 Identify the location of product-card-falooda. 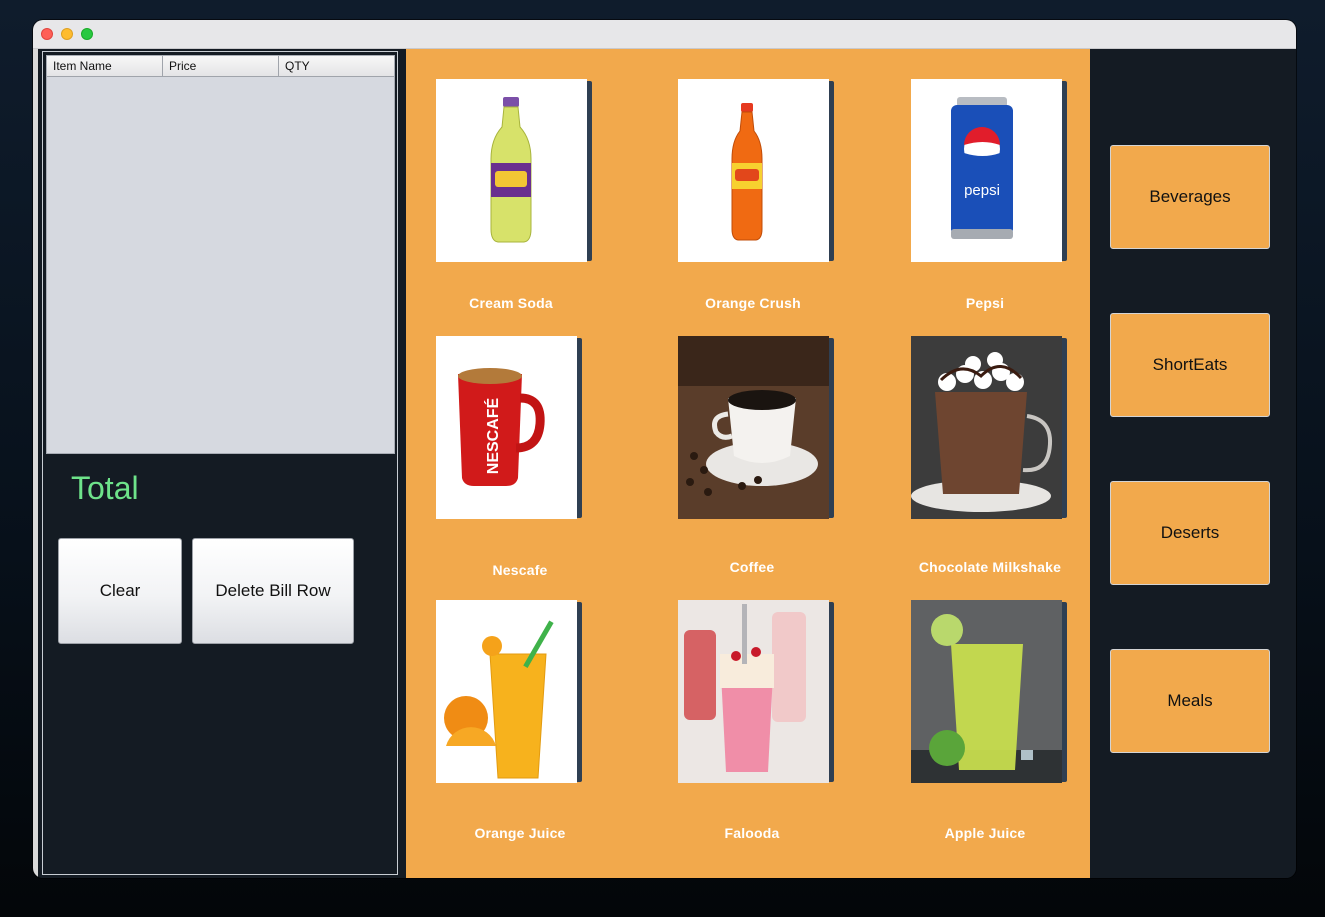
(756, 691).